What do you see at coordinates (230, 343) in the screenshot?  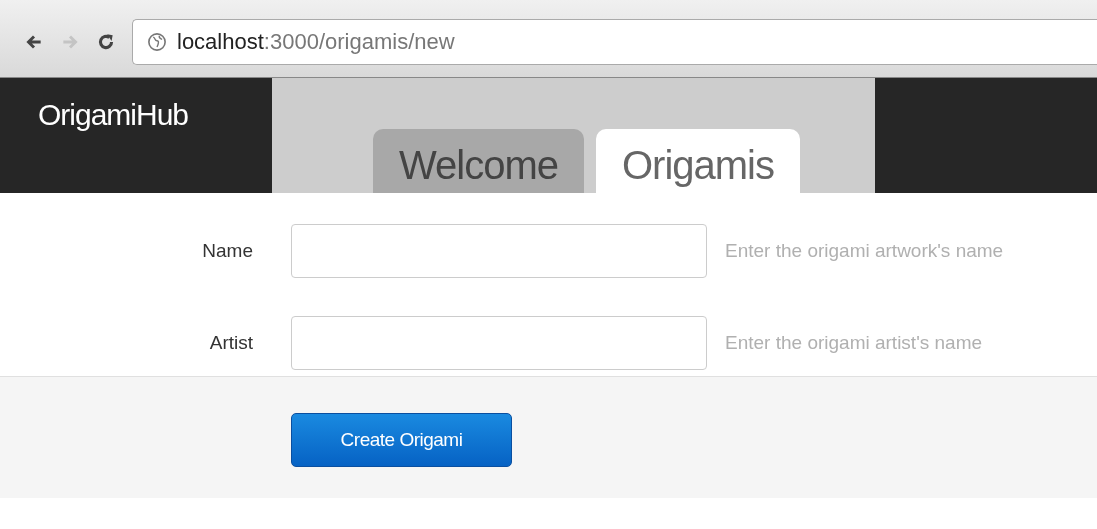 I see `field-label: Artist` at bounding box center [230, 343].